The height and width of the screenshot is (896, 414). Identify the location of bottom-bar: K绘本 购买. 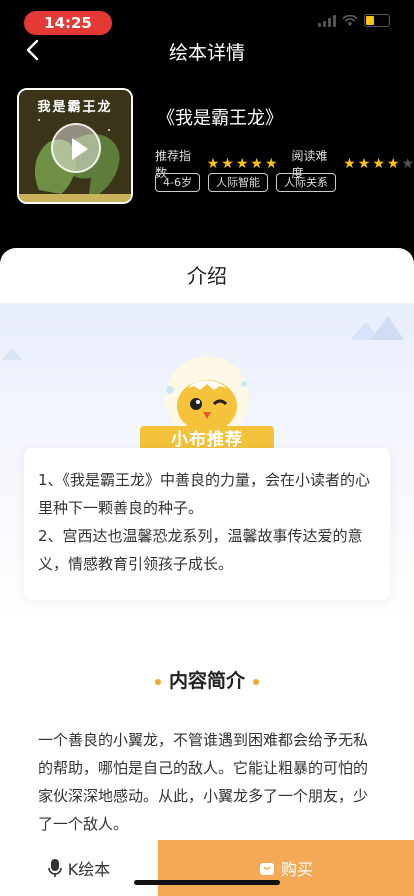
(207, 868).